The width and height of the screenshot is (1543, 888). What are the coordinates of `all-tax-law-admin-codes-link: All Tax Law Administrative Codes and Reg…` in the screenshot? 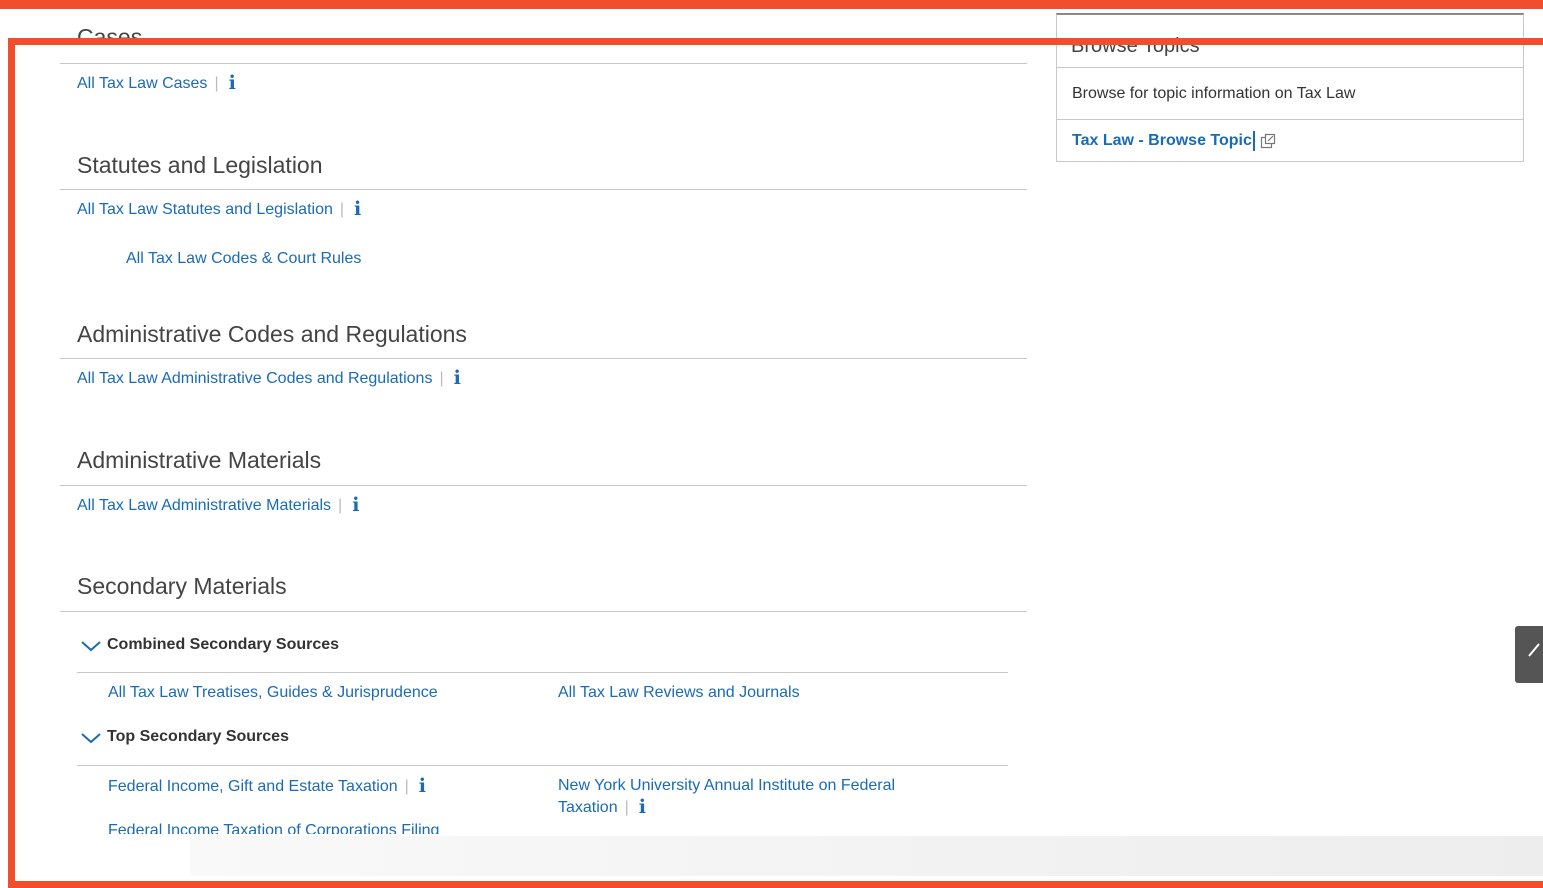 It's located at (254, 379).